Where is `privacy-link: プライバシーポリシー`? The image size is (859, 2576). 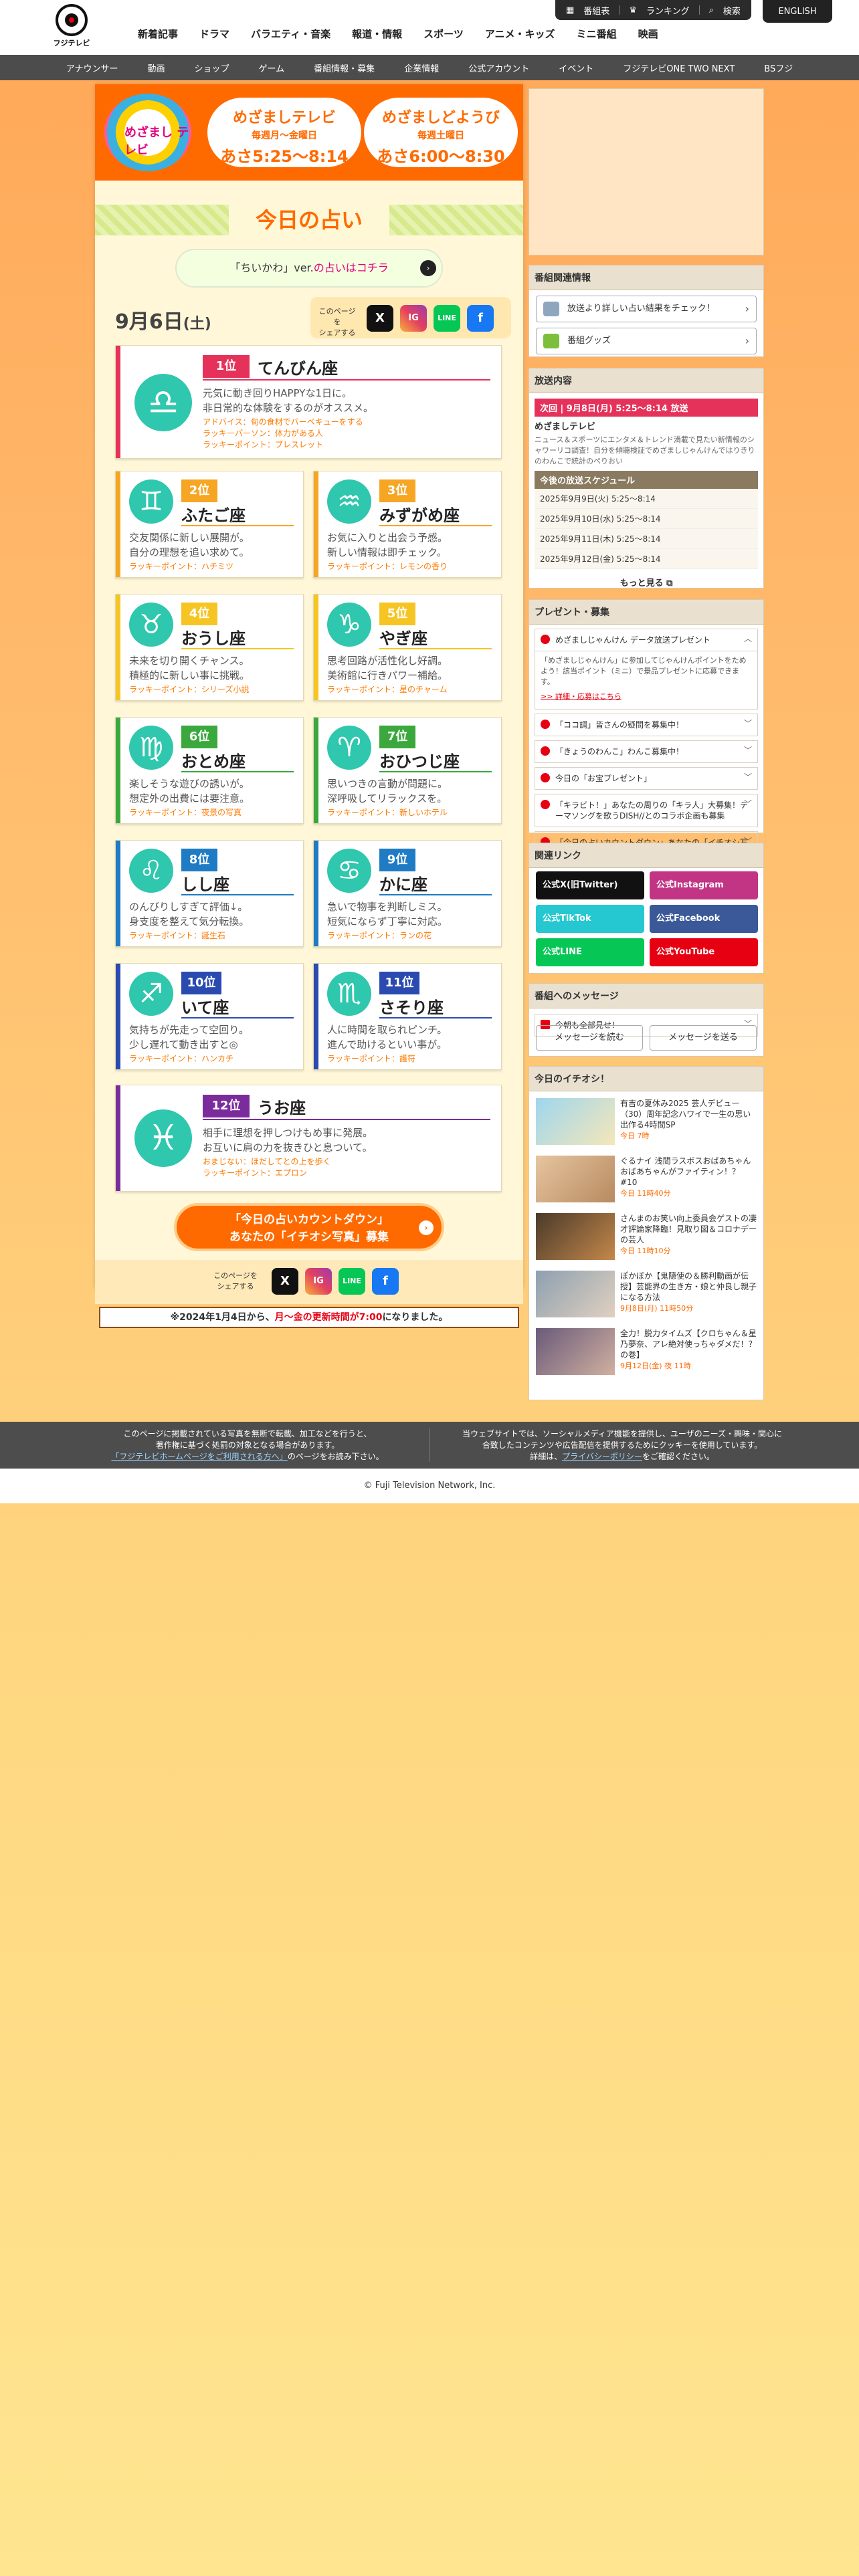
privacy-link: プライバシーポリシー is located at coordinates (602, 1456).